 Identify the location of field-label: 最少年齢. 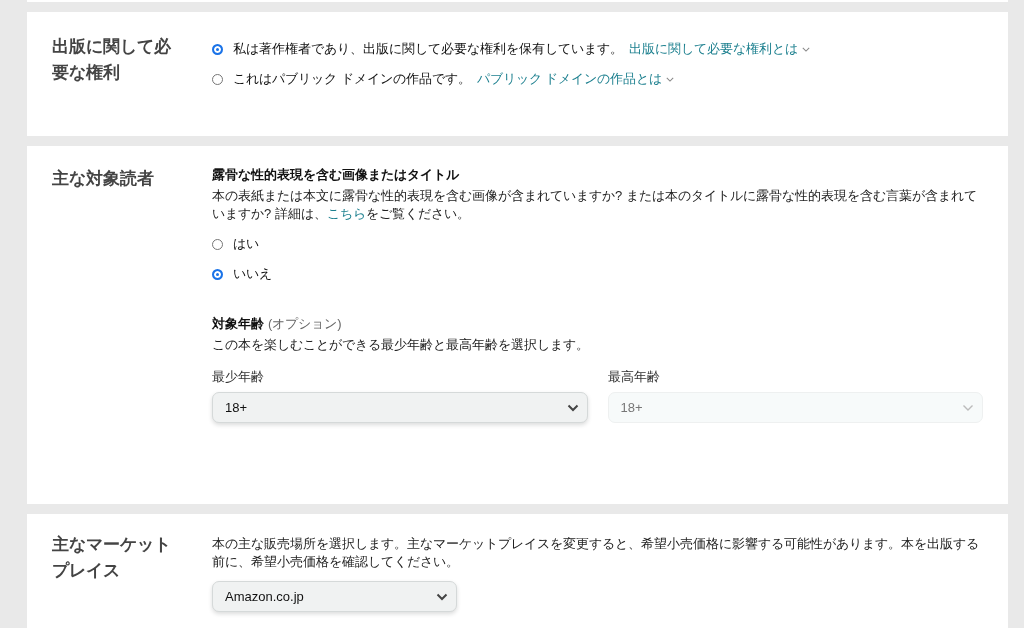
(238, 377).